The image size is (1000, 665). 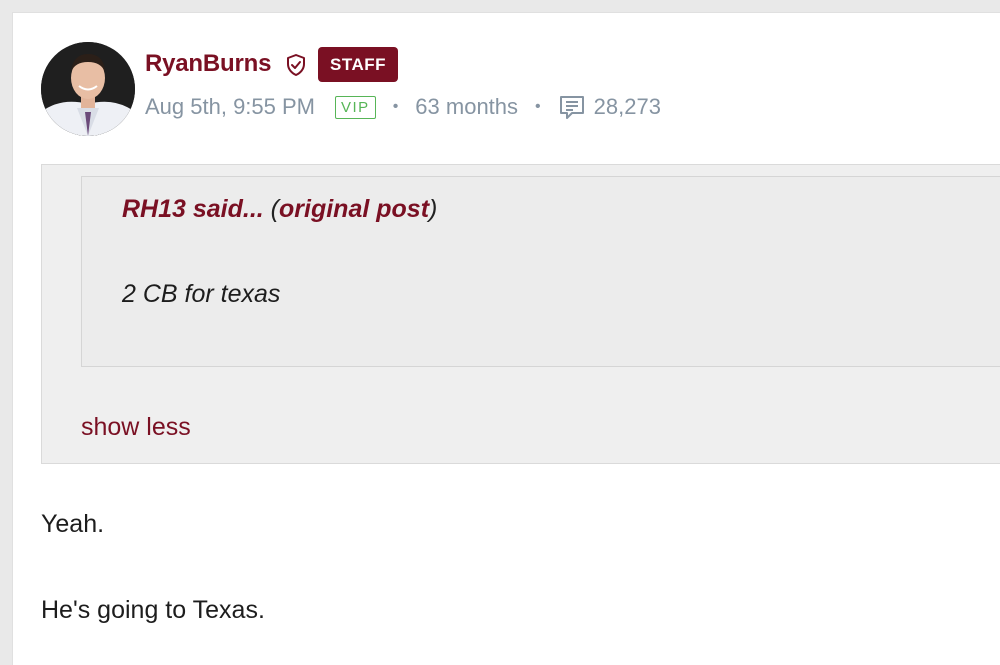 I want to click on staff-badge: STAFF, so click(x=358, y=64).